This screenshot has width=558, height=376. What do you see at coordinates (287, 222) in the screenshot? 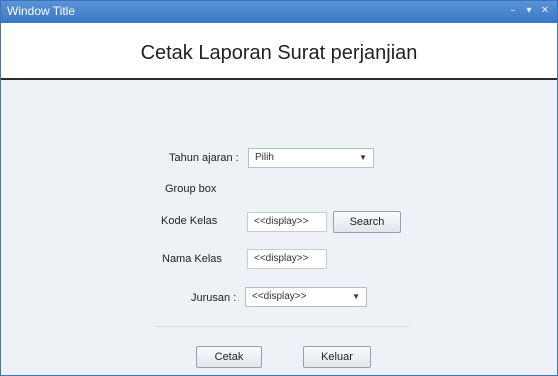
I see `kode-kelas-field: <<display>>` at bounding box center [287, 222].